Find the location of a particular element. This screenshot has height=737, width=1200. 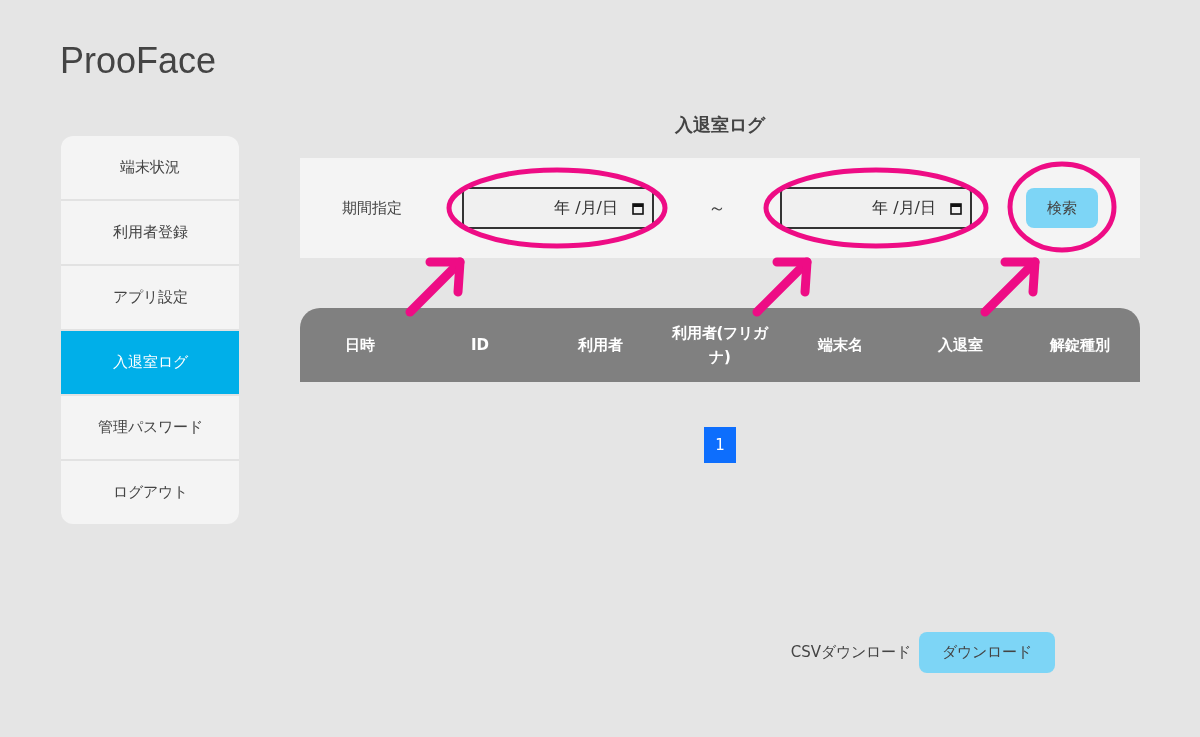

app-logo: ProoFace is located at coordinates (138, 61).